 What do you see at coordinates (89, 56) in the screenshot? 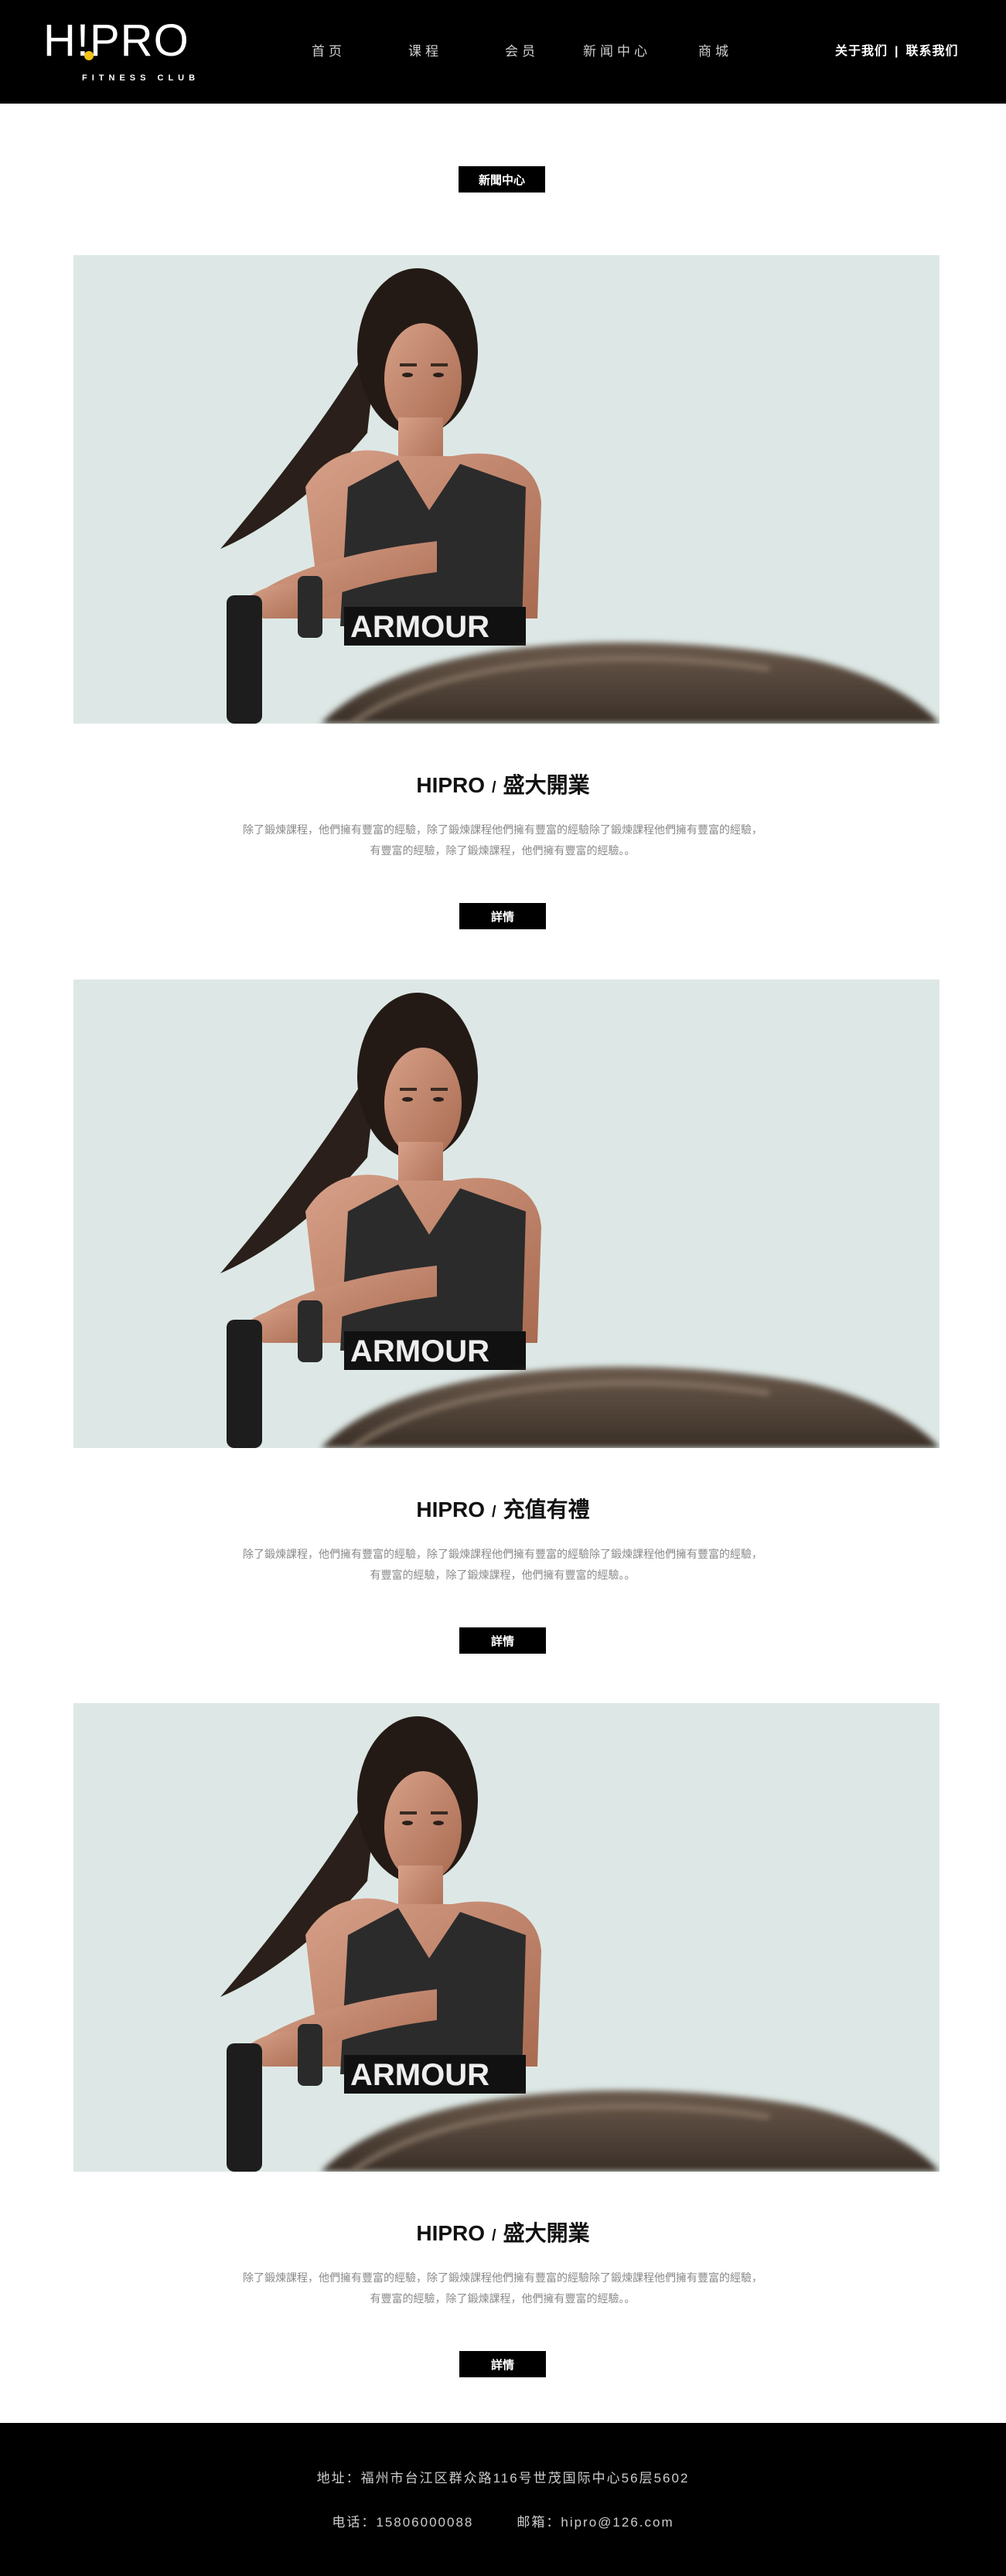
I see `logo-accent-dot` at bounding box center [89, 56].